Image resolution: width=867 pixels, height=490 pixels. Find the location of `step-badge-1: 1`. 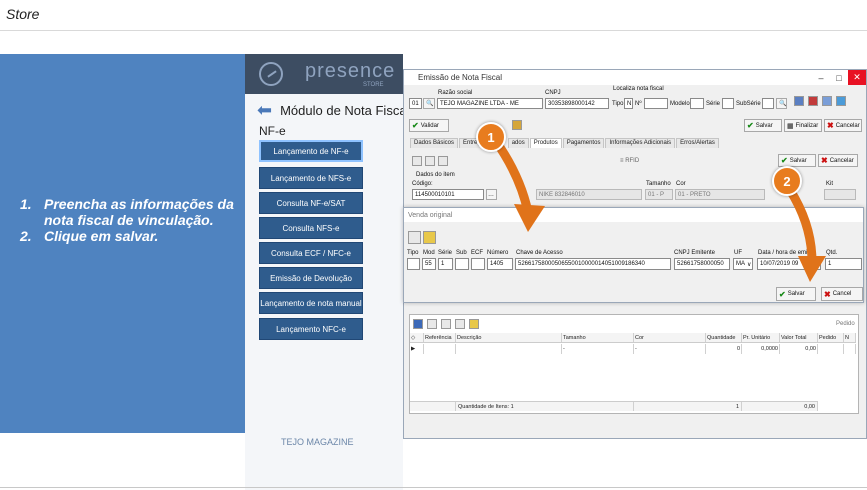

step-badge-1: 1 is located at coordinates (491, 137).